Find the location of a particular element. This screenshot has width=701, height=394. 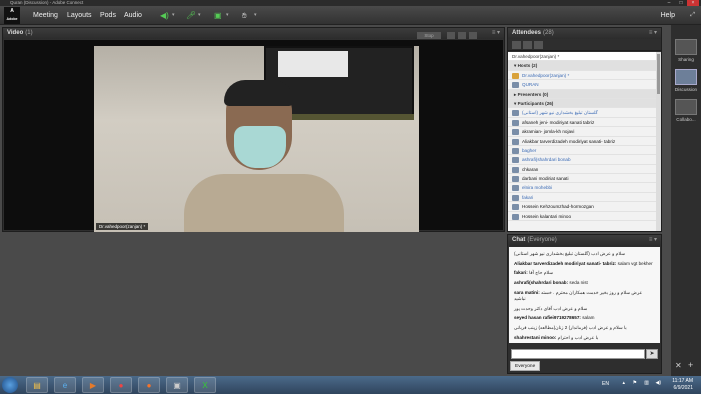

raise-hand-icon: ✋︎ is located at coordinates (244, 15).